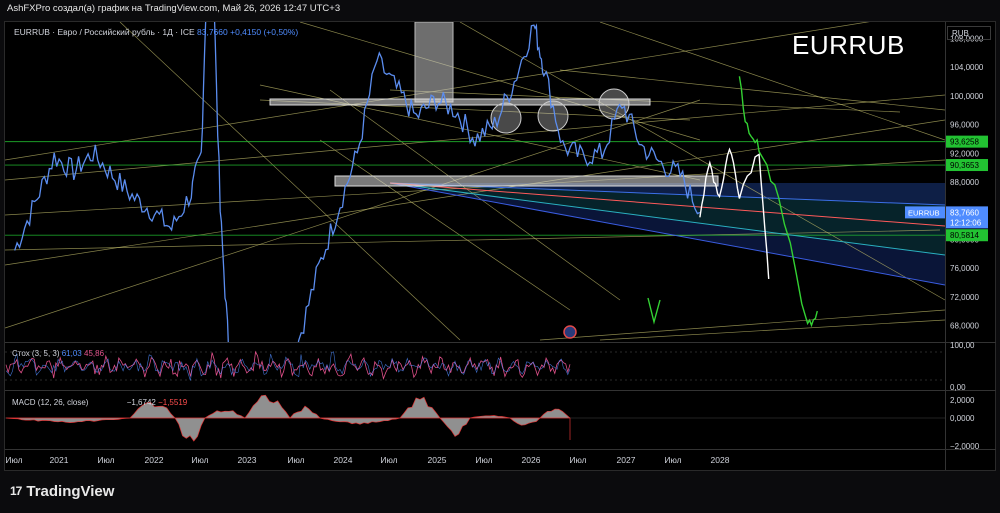  I want to click on macd-axis-label: 2,0000, so click(962, 400).